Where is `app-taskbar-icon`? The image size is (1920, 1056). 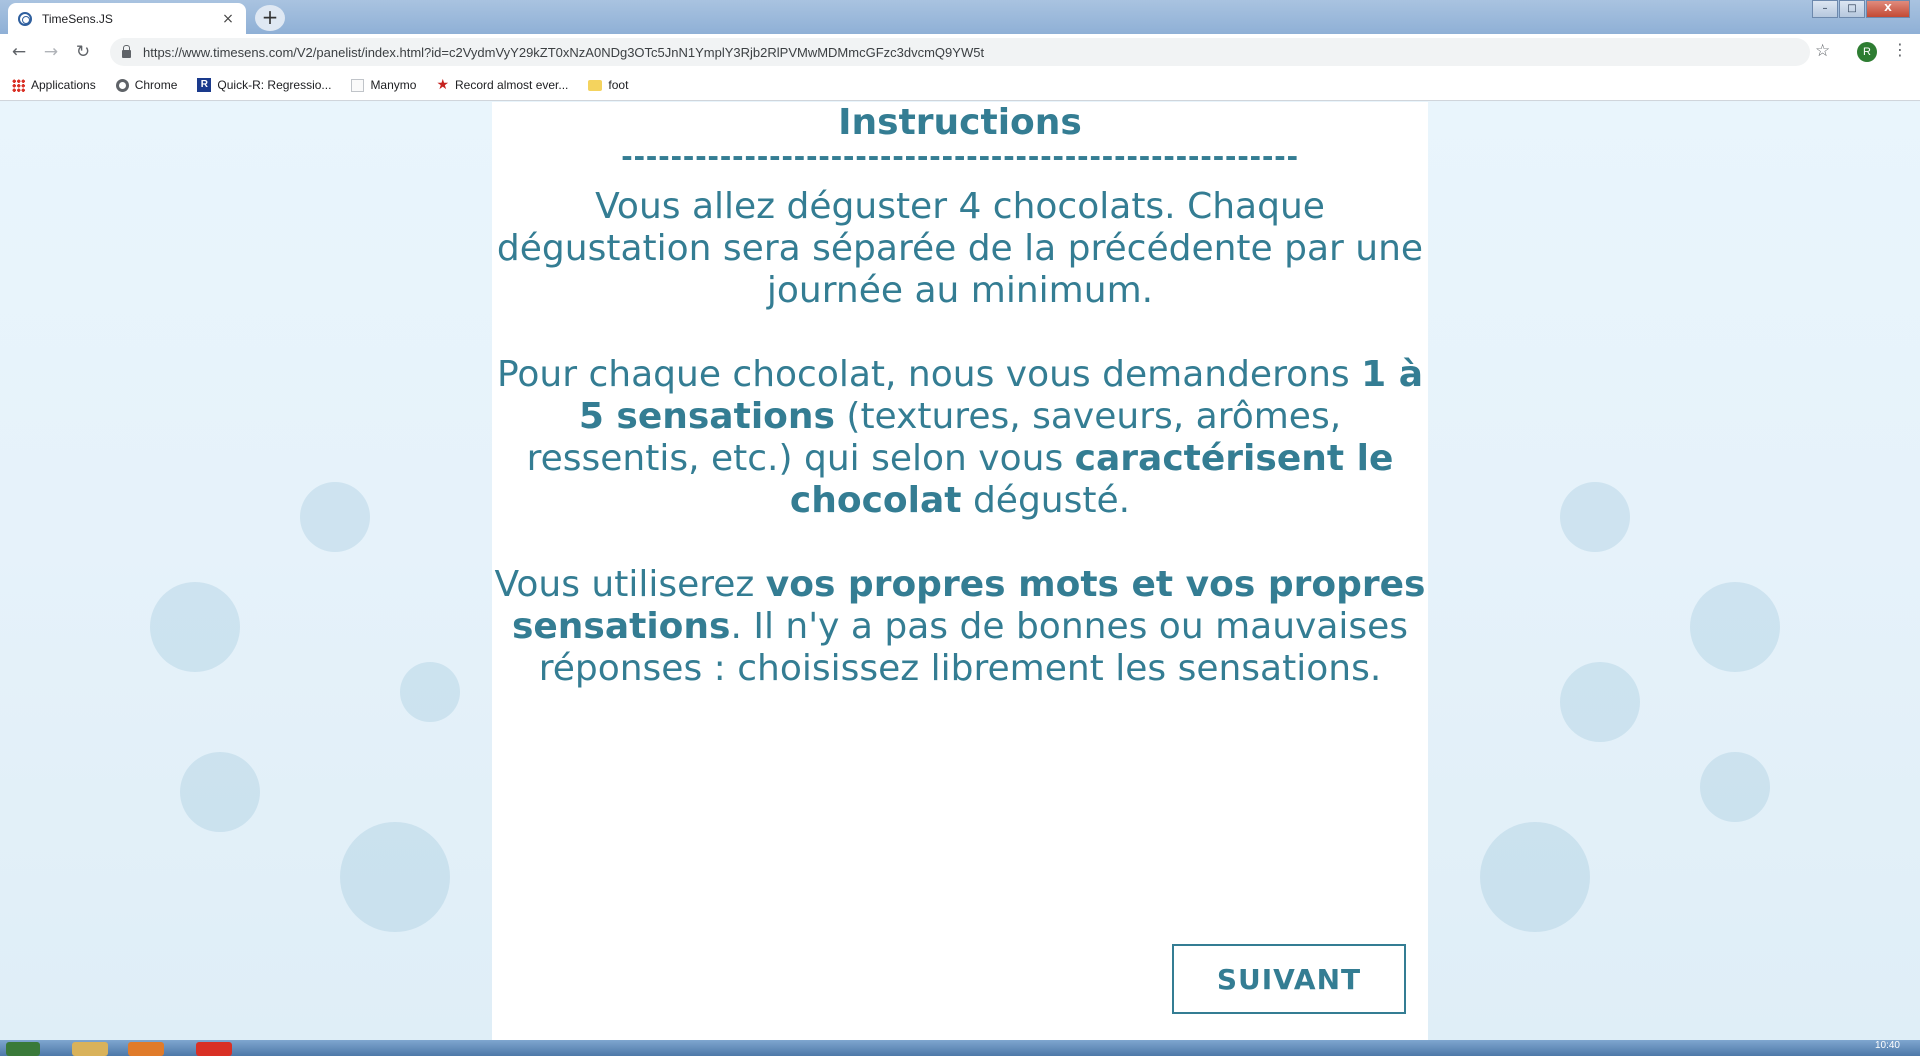 app-taskbar-icon is located at coordinates (146, 1049).